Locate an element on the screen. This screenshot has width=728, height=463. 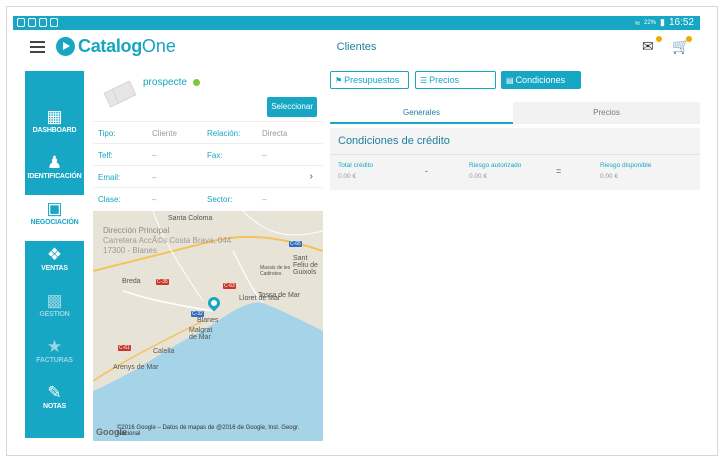
map-place-label: Massis de les Cadiretes is located at coordinates (275, 271).